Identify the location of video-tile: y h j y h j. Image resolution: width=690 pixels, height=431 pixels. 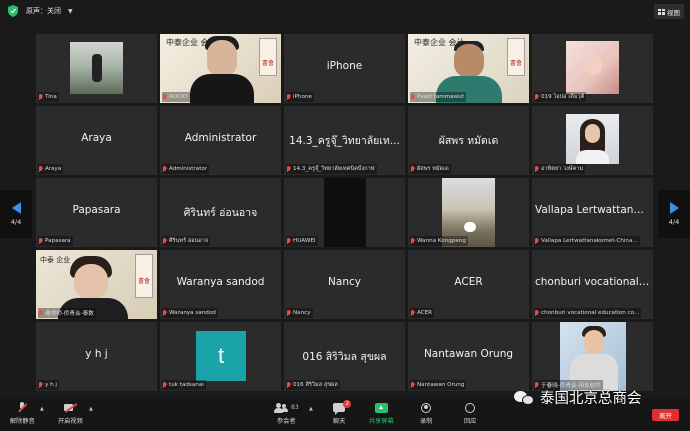
(96, 356).